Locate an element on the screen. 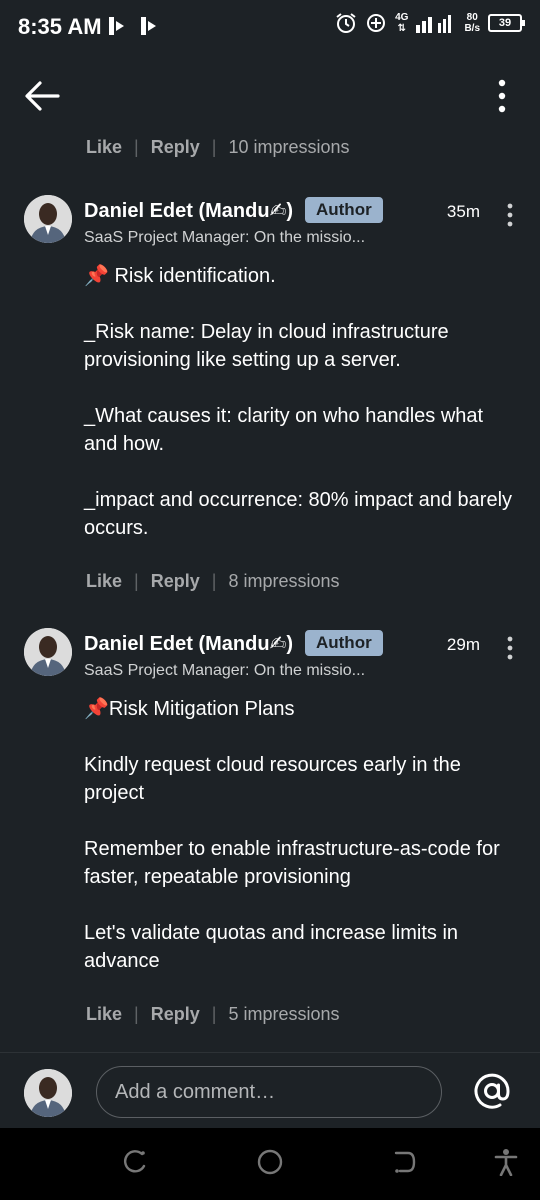  comment-actions: Like | Reply | 8 impressions is located at coordinates (212, 581).